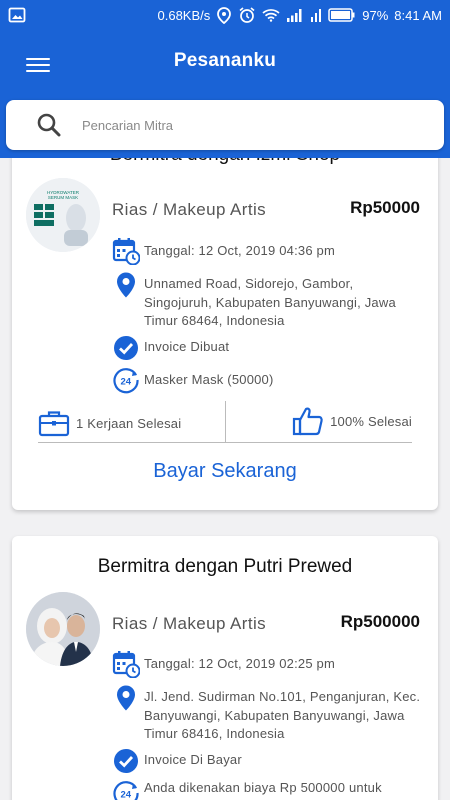 The image size is (450, 800). I want to click on network-speed: 0.68KB/s, so click(184, 15).